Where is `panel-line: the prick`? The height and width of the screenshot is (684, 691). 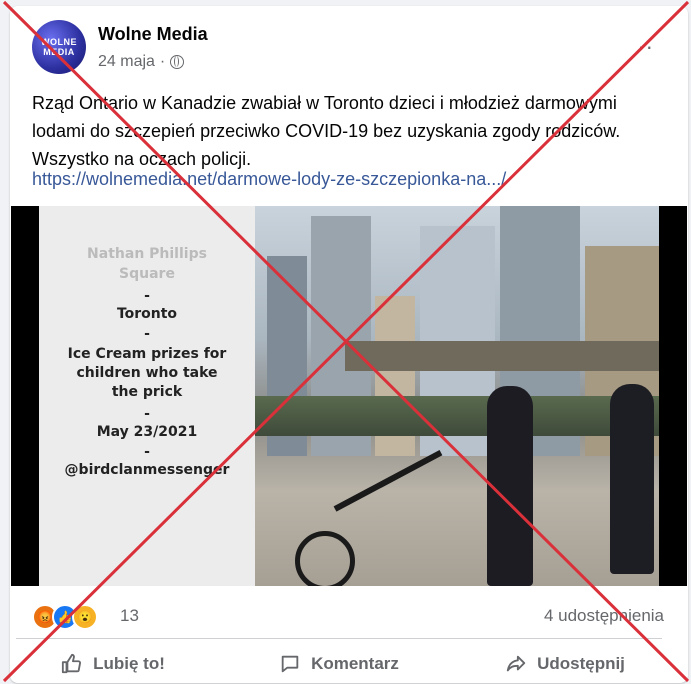 panel-line: the prick is located at coordinates (147, 392).